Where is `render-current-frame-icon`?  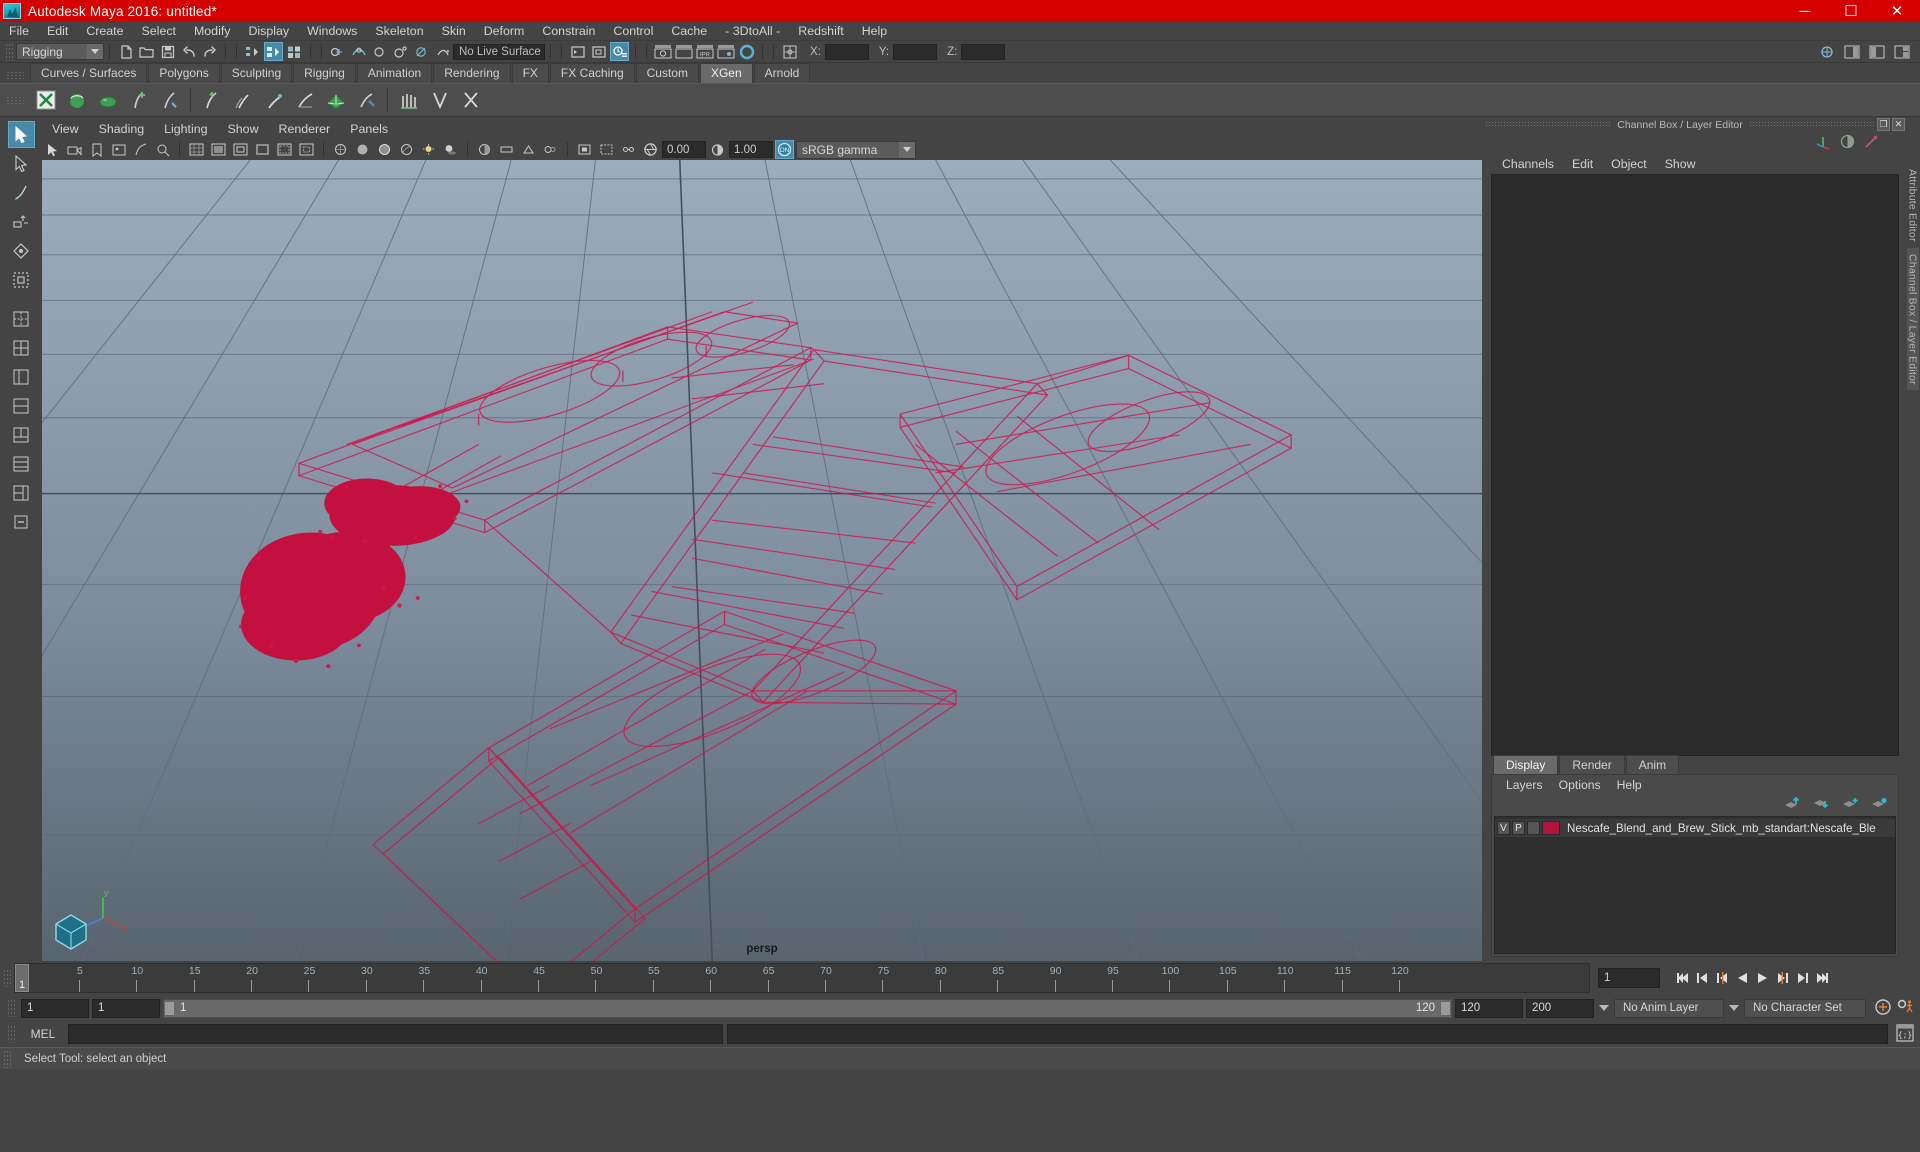
render-current-frame-icon is located at coordinates (662, 51).